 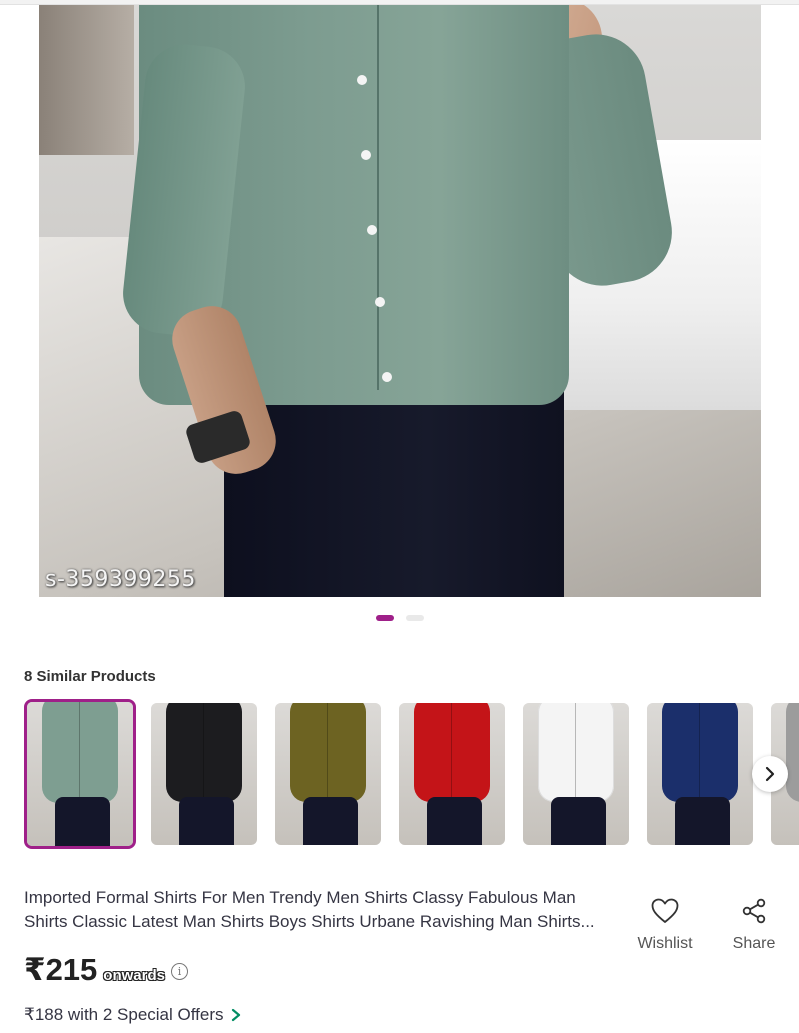 I want to click on wishlist-label: Wishlist, so click(x=665, y=943).